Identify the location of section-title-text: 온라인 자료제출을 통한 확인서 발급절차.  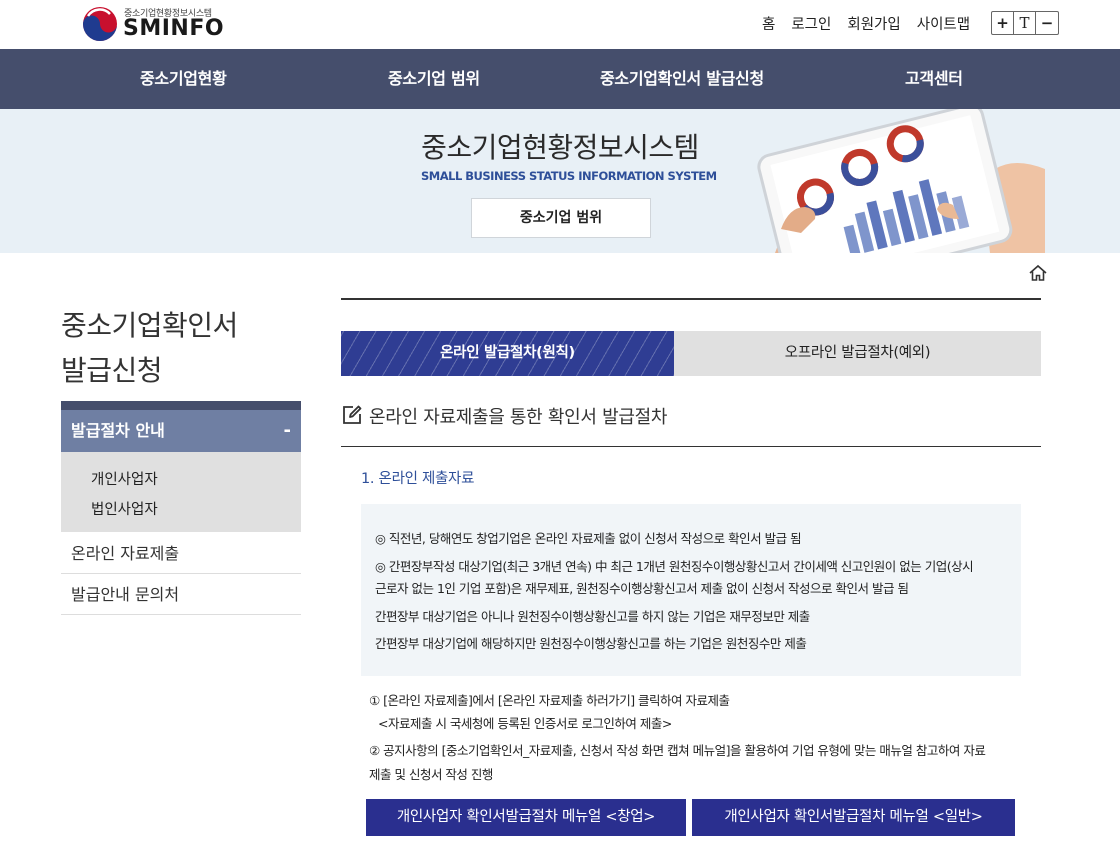
(518, 417).